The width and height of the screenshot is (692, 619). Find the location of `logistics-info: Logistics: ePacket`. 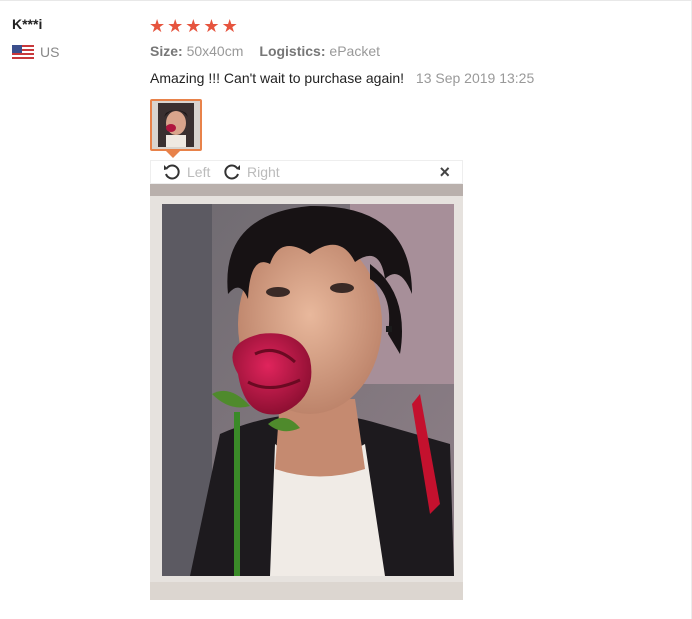

logistics-info: Logistics: ePacket is located at coordinates (319, 51).